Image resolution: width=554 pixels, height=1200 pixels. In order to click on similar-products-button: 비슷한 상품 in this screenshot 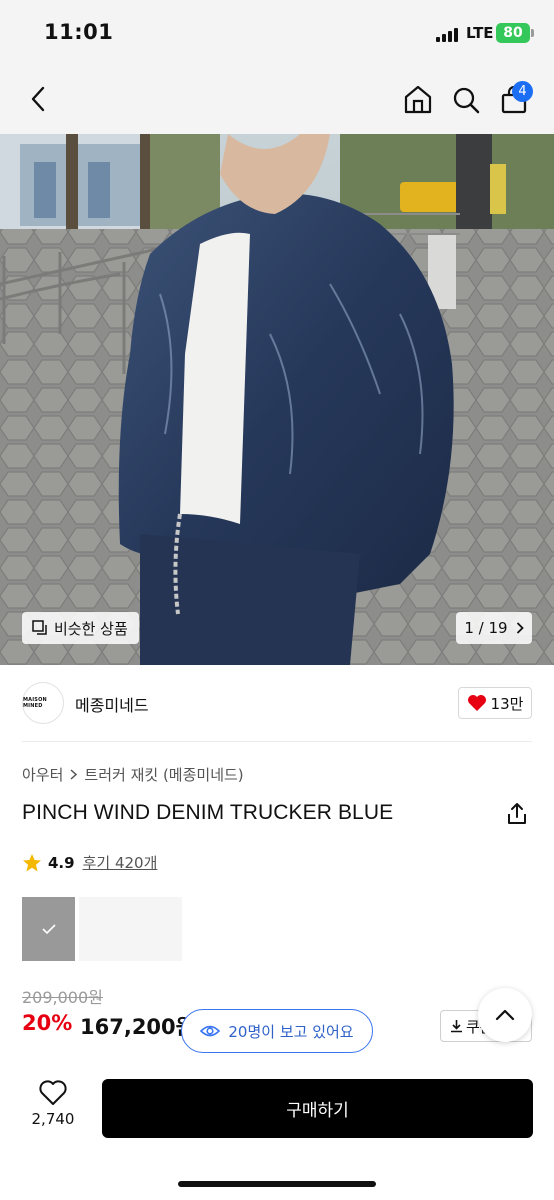, I will do `click(80, 628)`.